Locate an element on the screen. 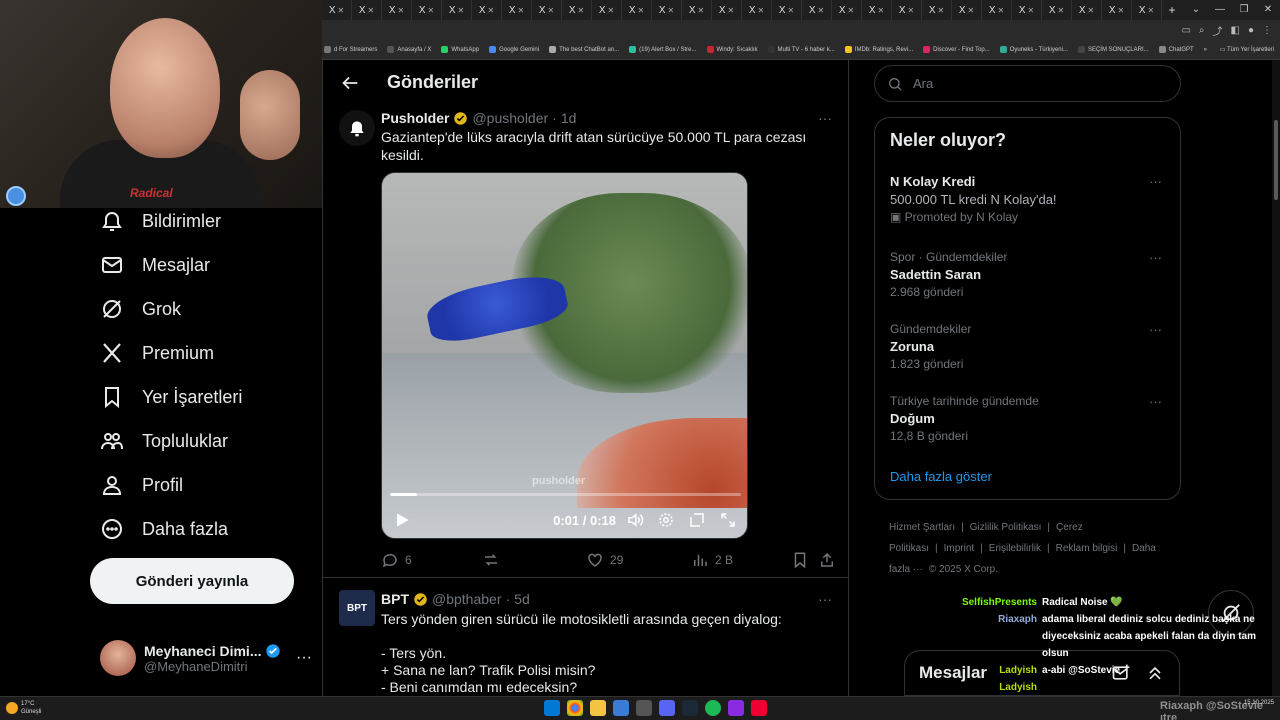 This screenshot has width=1280, height=720. nav-item-premium: Premium is located at coordinates (157, 353).